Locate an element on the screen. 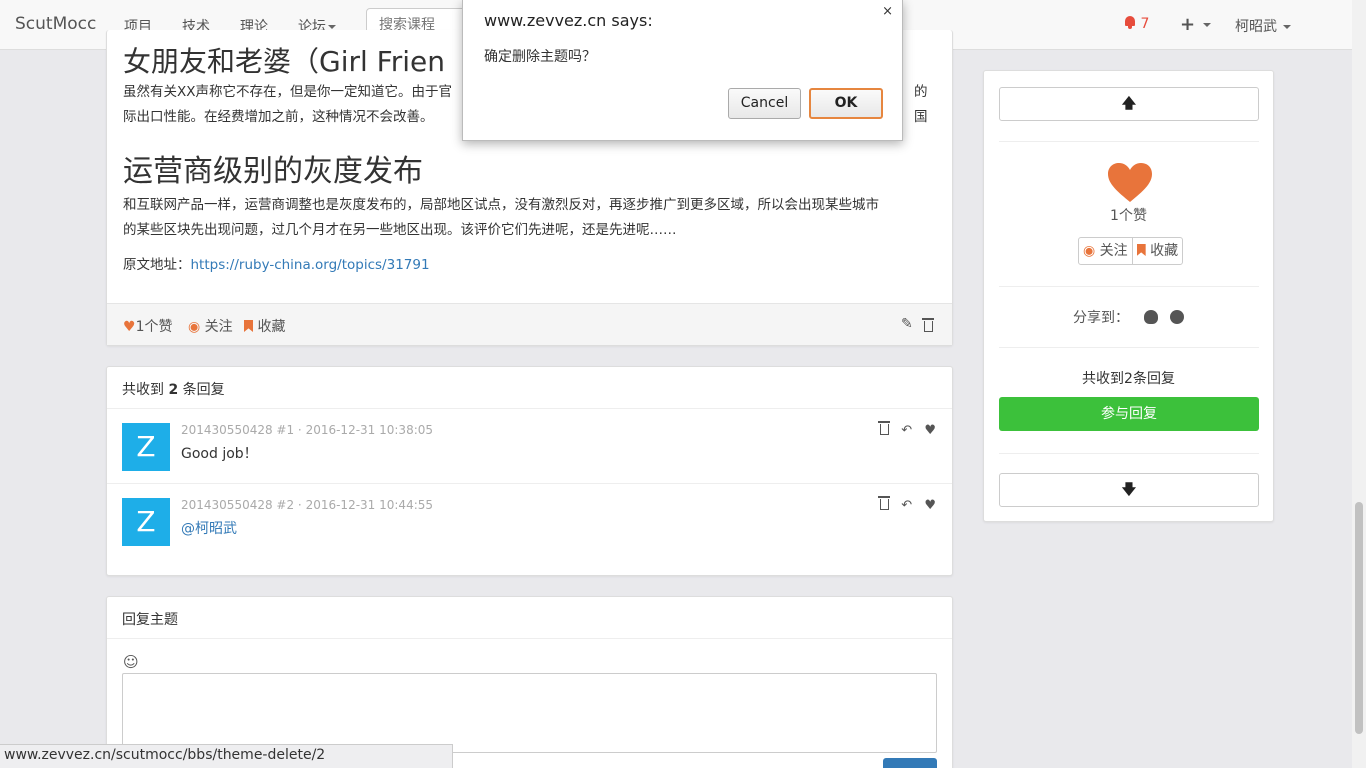 This screenshot has height=768, width=1366. create-menu-button: + is located at coordinates (1196, 24).